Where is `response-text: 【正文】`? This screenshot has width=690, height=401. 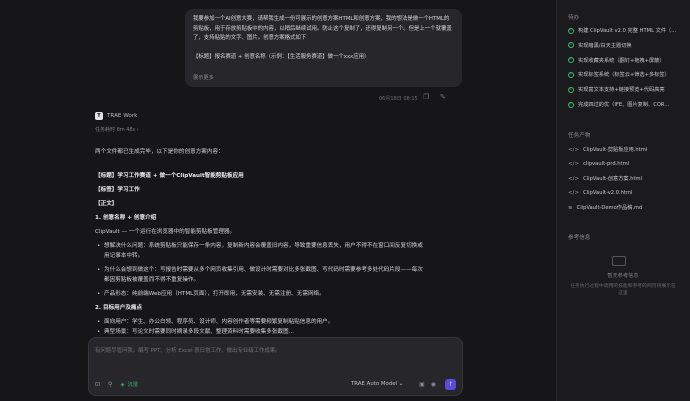 response-text: 【正文】 is located at coordinates (106, 204).